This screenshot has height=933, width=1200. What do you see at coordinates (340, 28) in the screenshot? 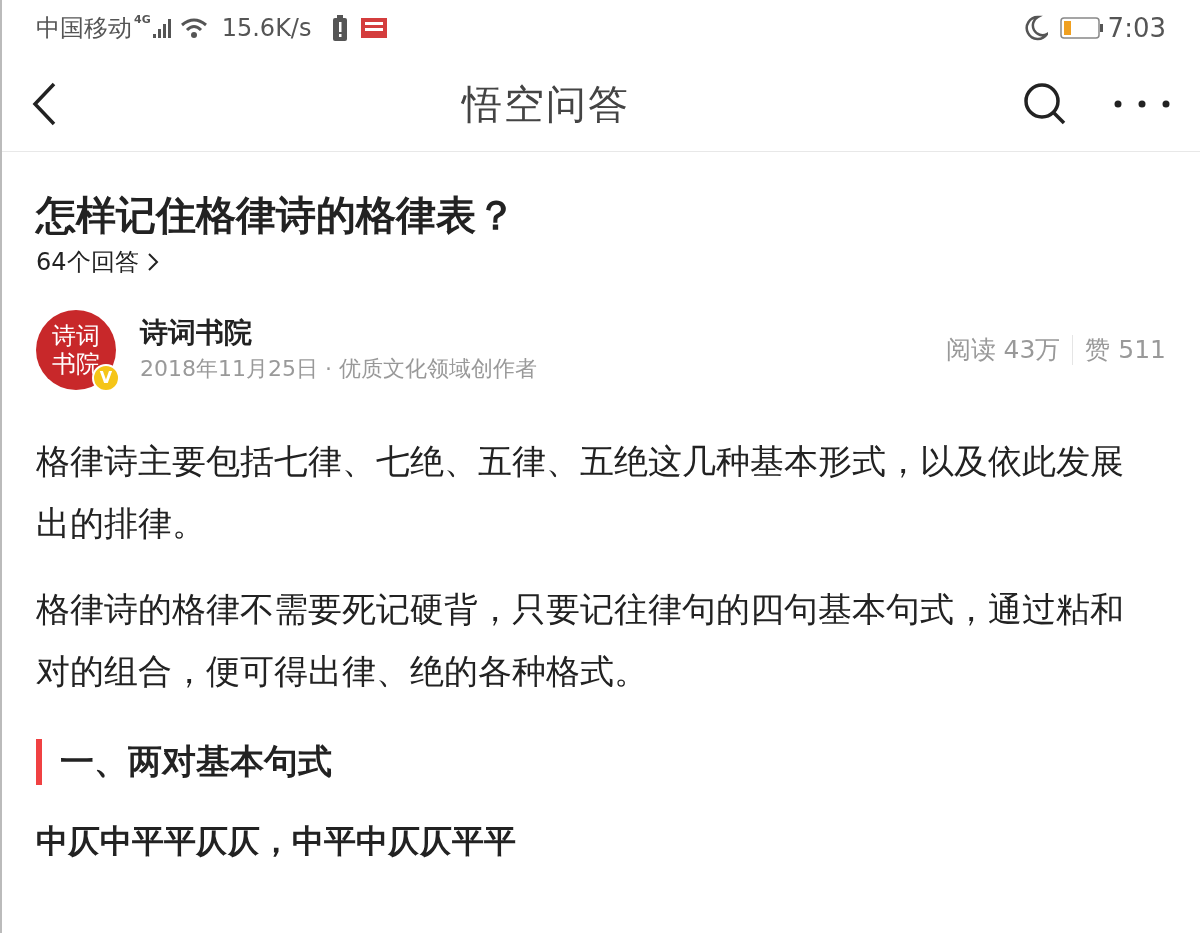
I see `battery-alert-icon` at bounding box center [340, 28].